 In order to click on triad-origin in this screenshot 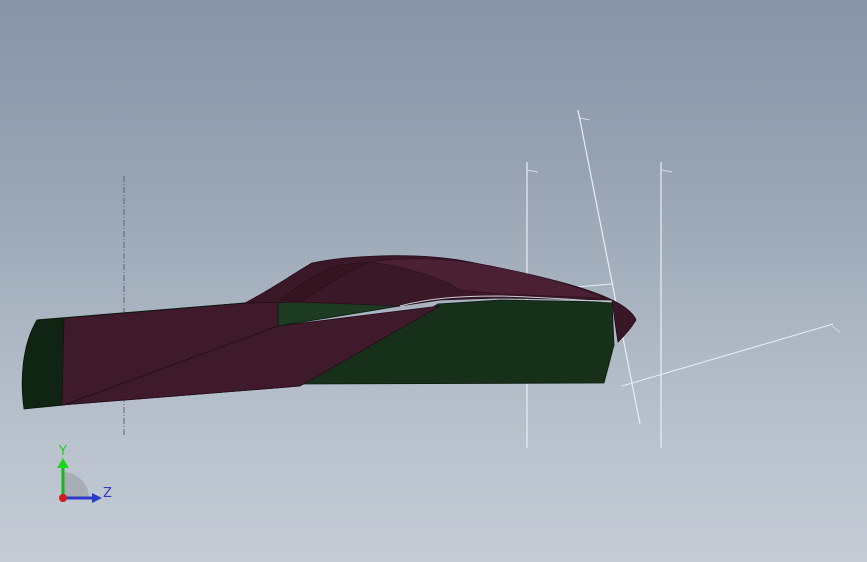, I will do `click(63, 498)`.